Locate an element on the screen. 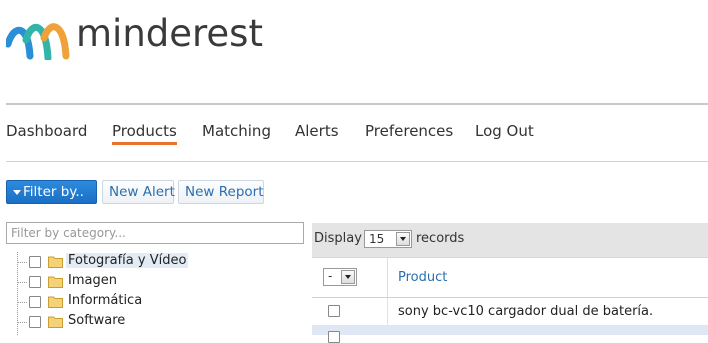 The width and height of the screenshot is (708, 343). tree-item-label: Fotografía y Vídeo is located at coordinates (127, 260).